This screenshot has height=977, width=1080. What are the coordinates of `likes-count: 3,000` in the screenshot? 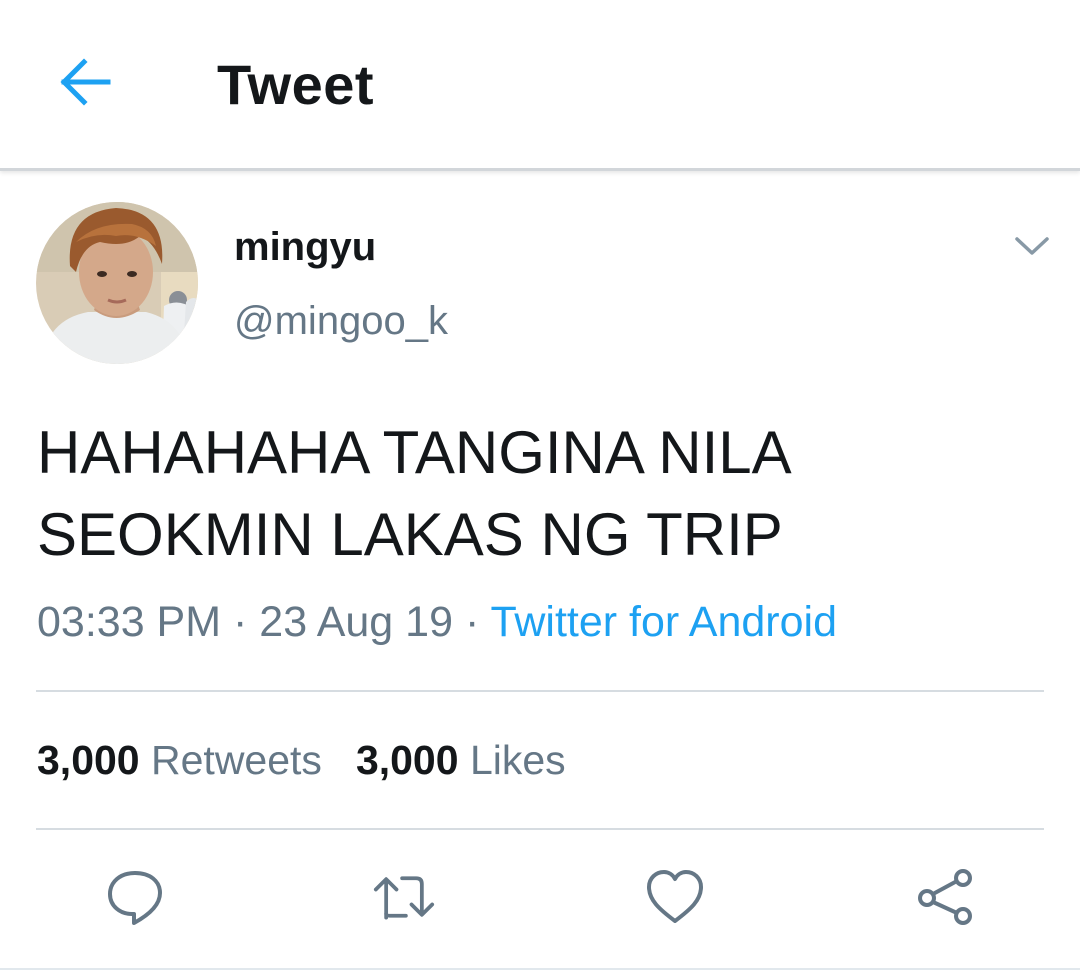 It's located at (407, 760).